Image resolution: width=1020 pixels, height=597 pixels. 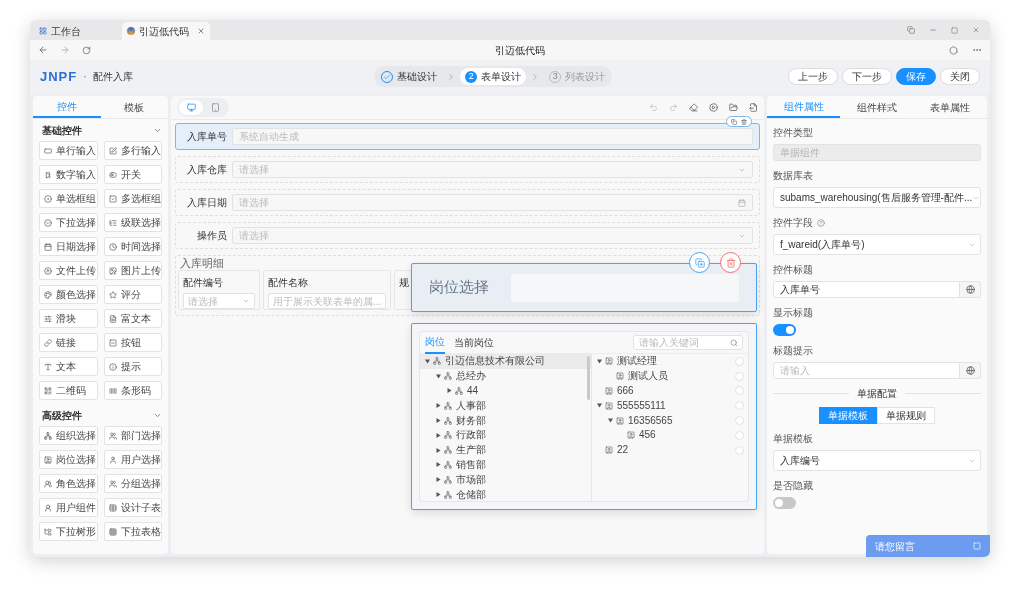 What do you see at coordinates (505, 450) in the screenshot?
I see `tree-row: 生产部` at bounding box center [505, 450].